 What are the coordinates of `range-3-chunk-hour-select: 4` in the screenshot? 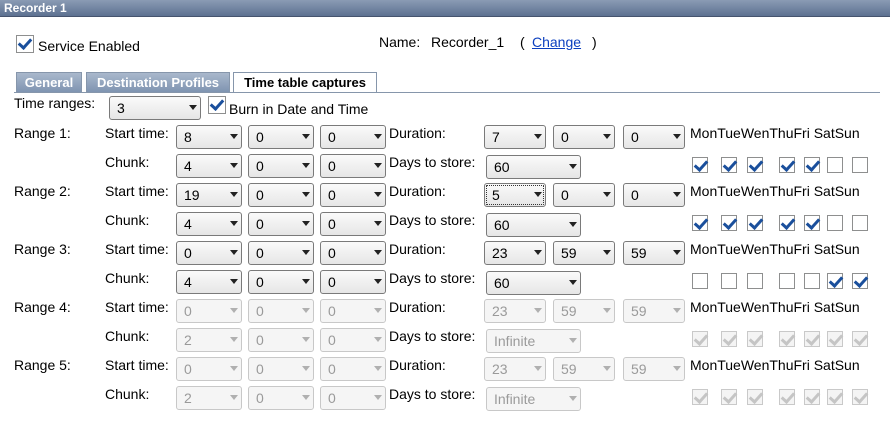 It's located at (209, 282).